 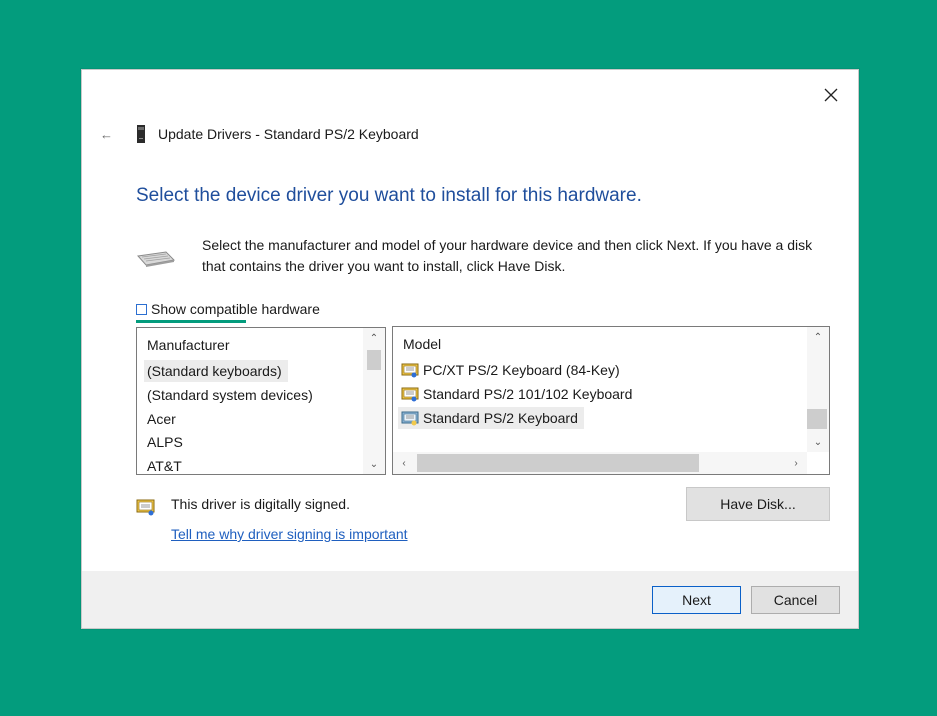 I want to click on model-horizontal-scrollbar: ‹ ›, so click(x=600, y=463).